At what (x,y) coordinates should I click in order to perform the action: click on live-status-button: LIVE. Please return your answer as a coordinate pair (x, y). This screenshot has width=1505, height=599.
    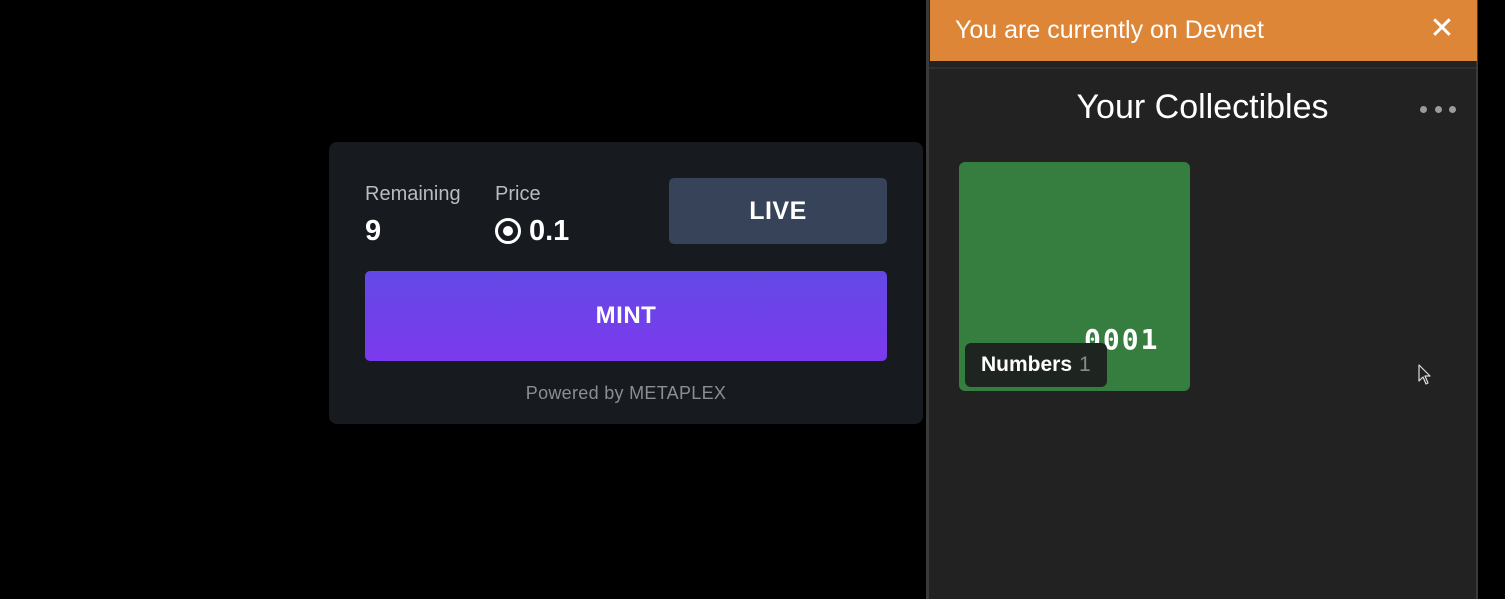
    Looking at the image, I should click on (778, 211).